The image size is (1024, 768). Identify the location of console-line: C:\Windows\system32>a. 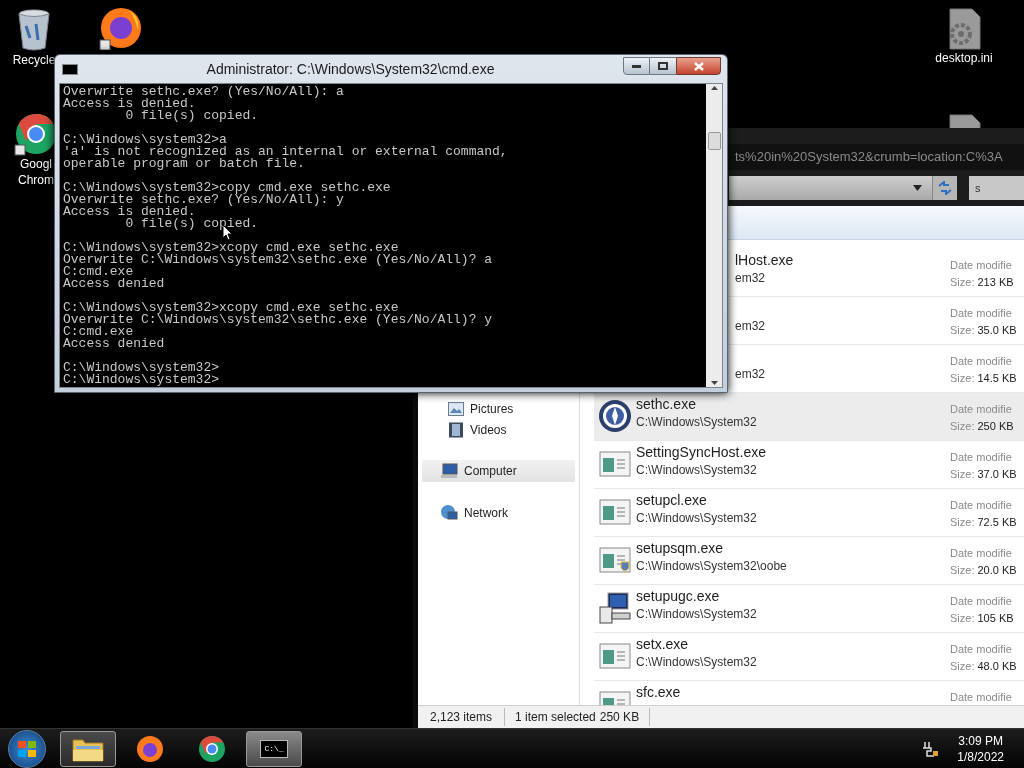
(145, 140).